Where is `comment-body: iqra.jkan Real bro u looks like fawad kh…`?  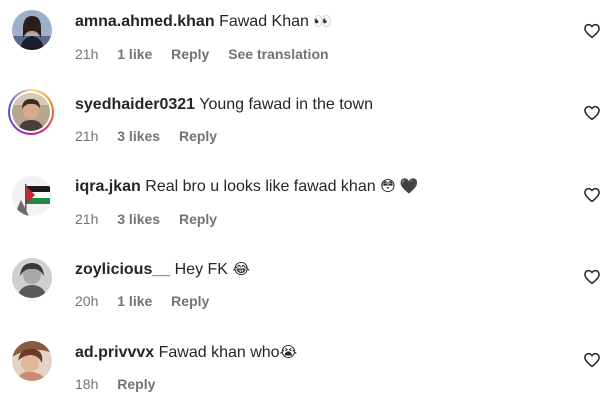
comment-body: iqra.jkan Real bro u looks like fawad kh… is located at coordinates (247, 187).